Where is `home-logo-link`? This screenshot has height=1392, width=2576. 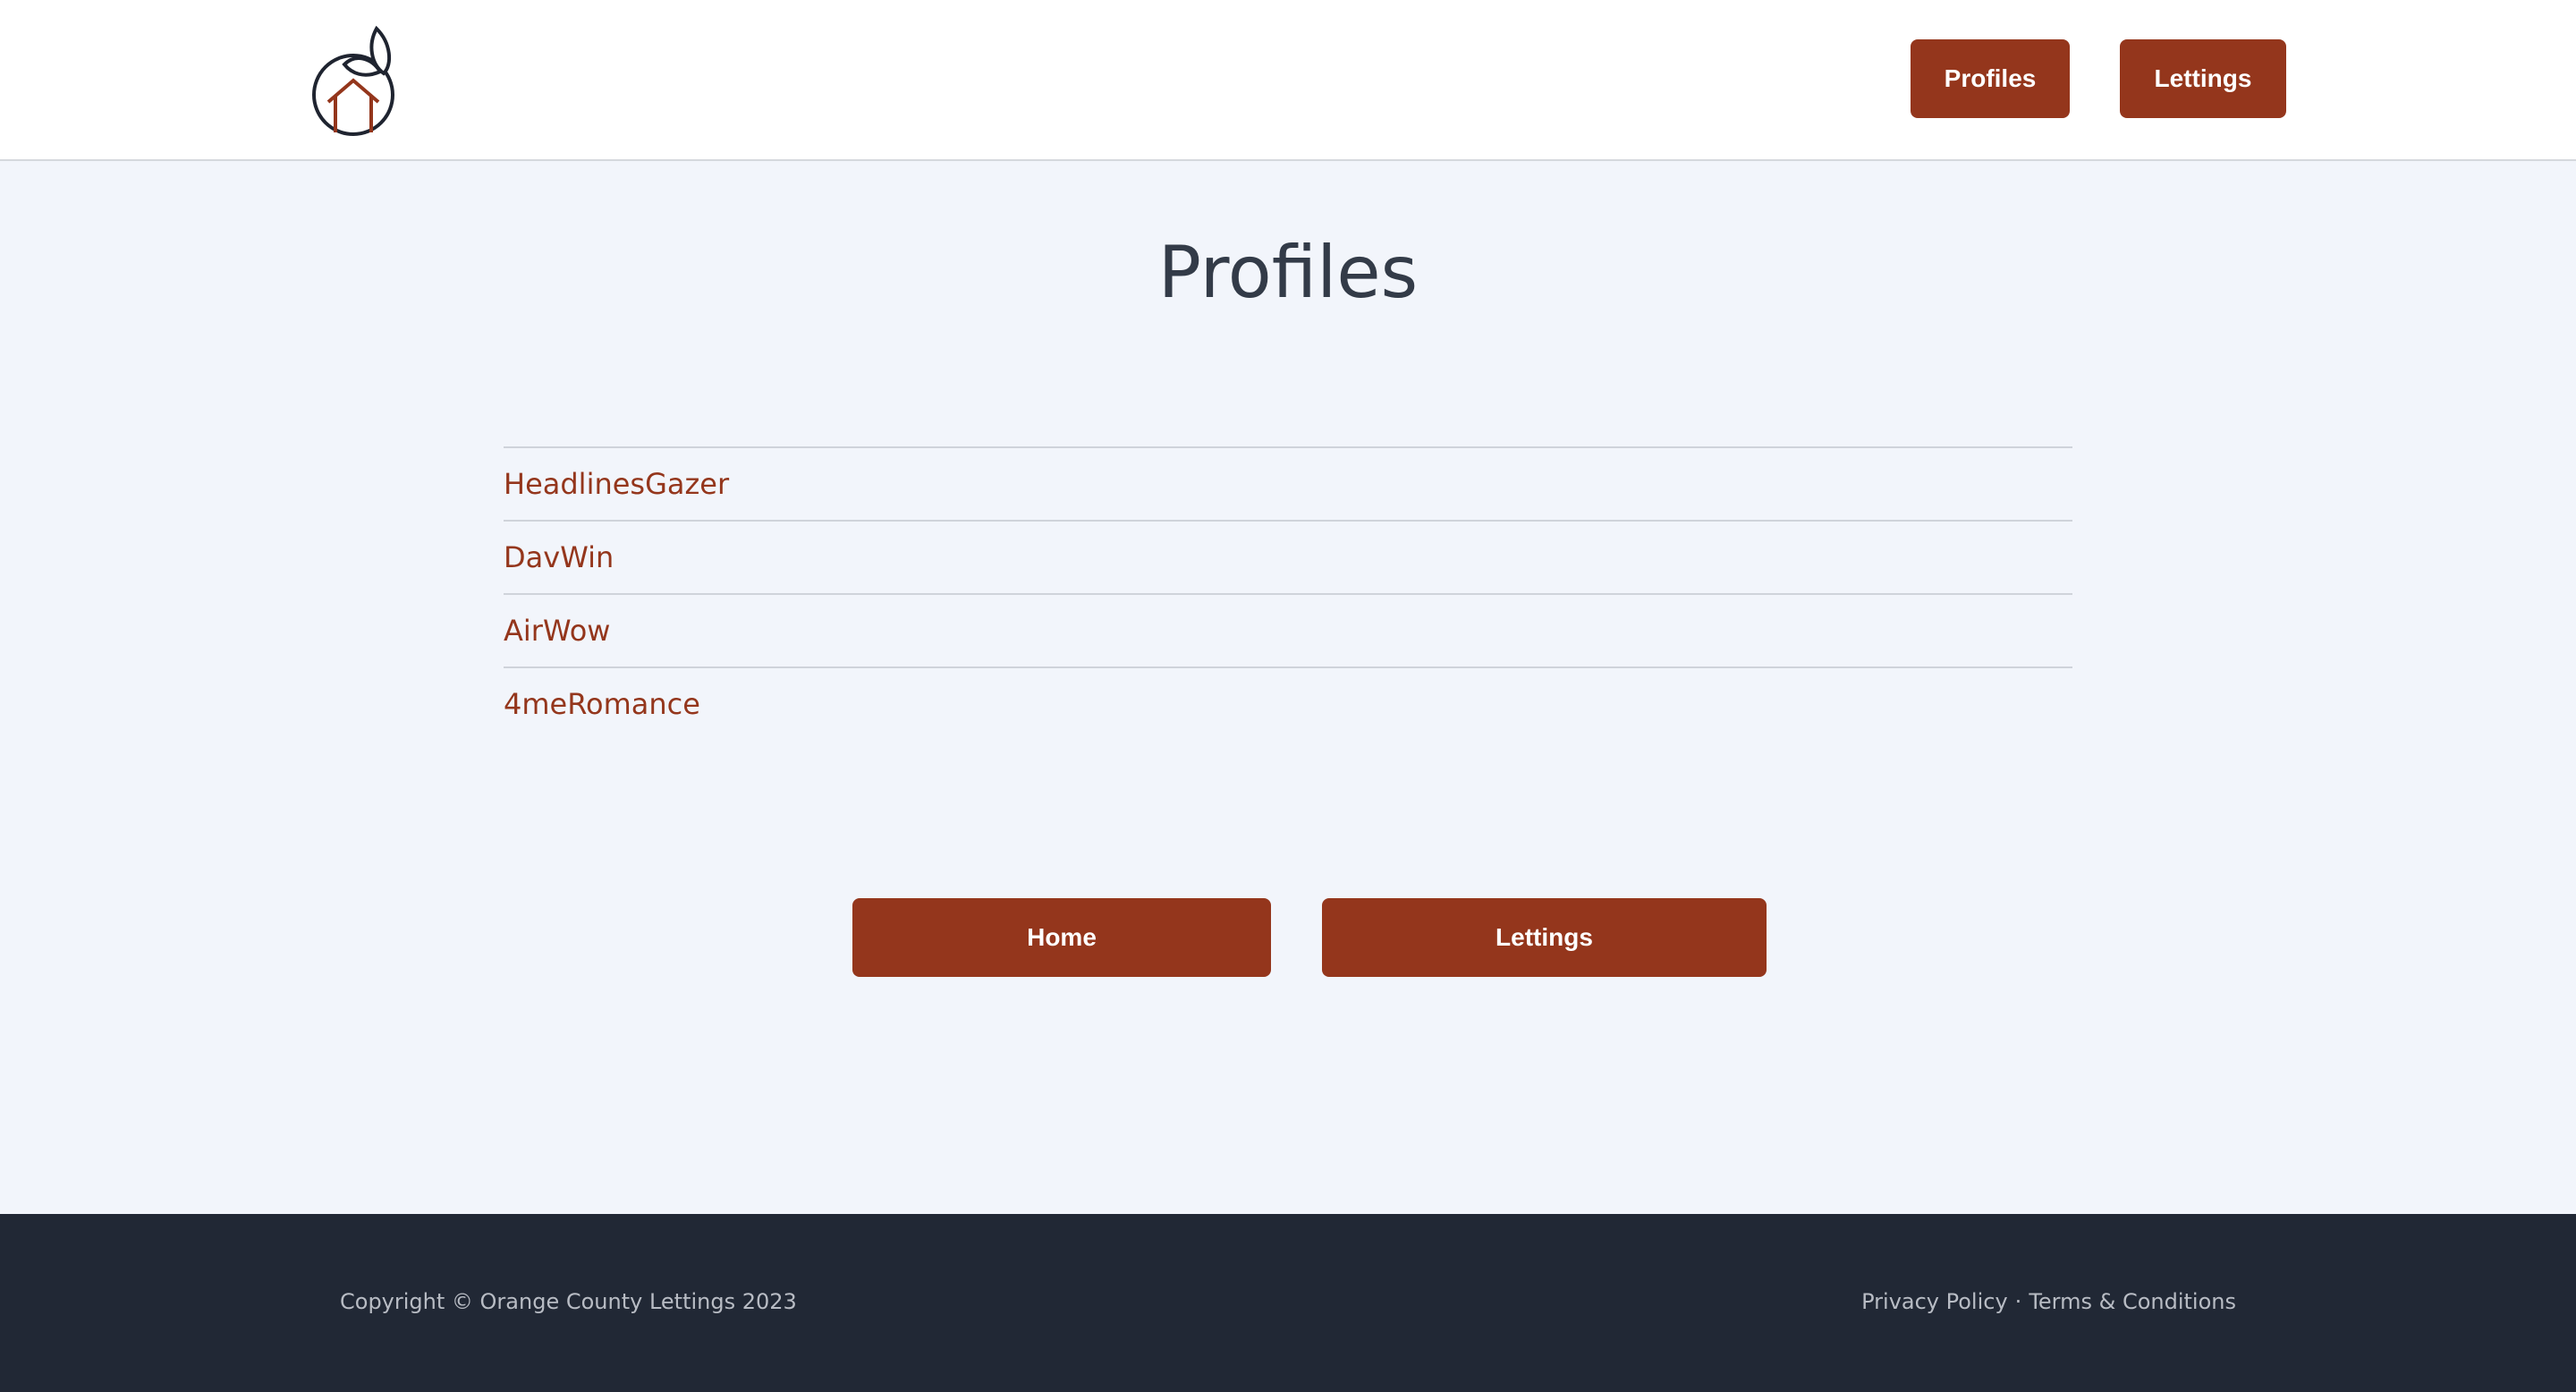 home-logo-link is located at coordinates (353, 80).